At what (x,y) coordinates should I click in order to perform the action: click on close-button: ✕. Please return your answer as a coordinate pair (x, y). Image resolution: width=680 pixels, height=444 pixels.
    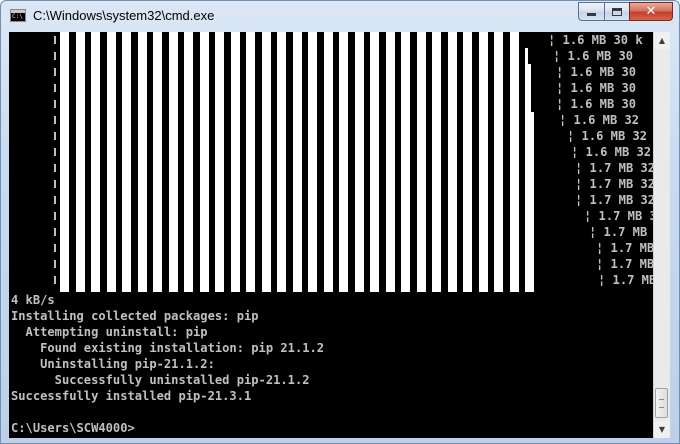
    Looking at the image, I should click on (651, 11).